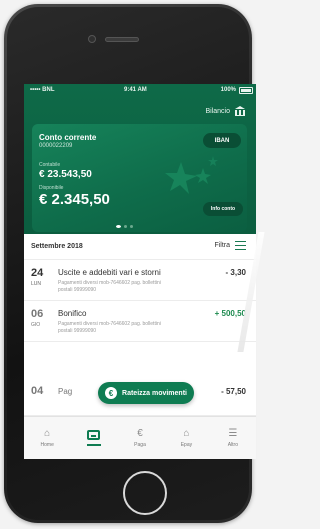  Describe the element at coordinates (230, 313) in the screenshot. I see `transaction-amount: + 500,50` at that location.